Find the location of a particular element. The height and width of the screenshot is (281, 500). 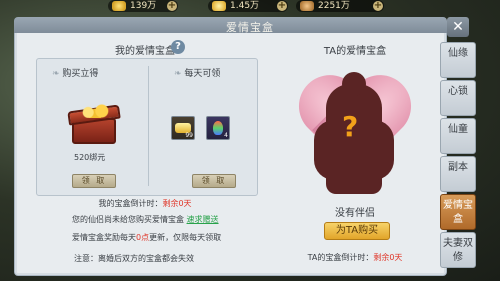

no-partner-label: 没有伴侣 is located at coordinates (355, 213).